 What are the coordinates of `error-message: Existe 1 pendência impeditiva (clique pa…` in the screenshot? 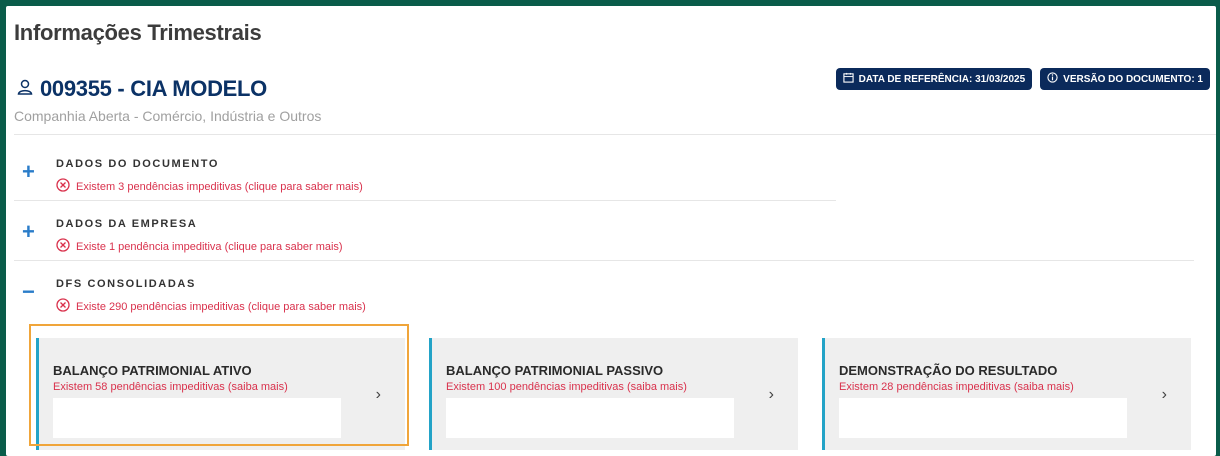 It's located at (199, 246).